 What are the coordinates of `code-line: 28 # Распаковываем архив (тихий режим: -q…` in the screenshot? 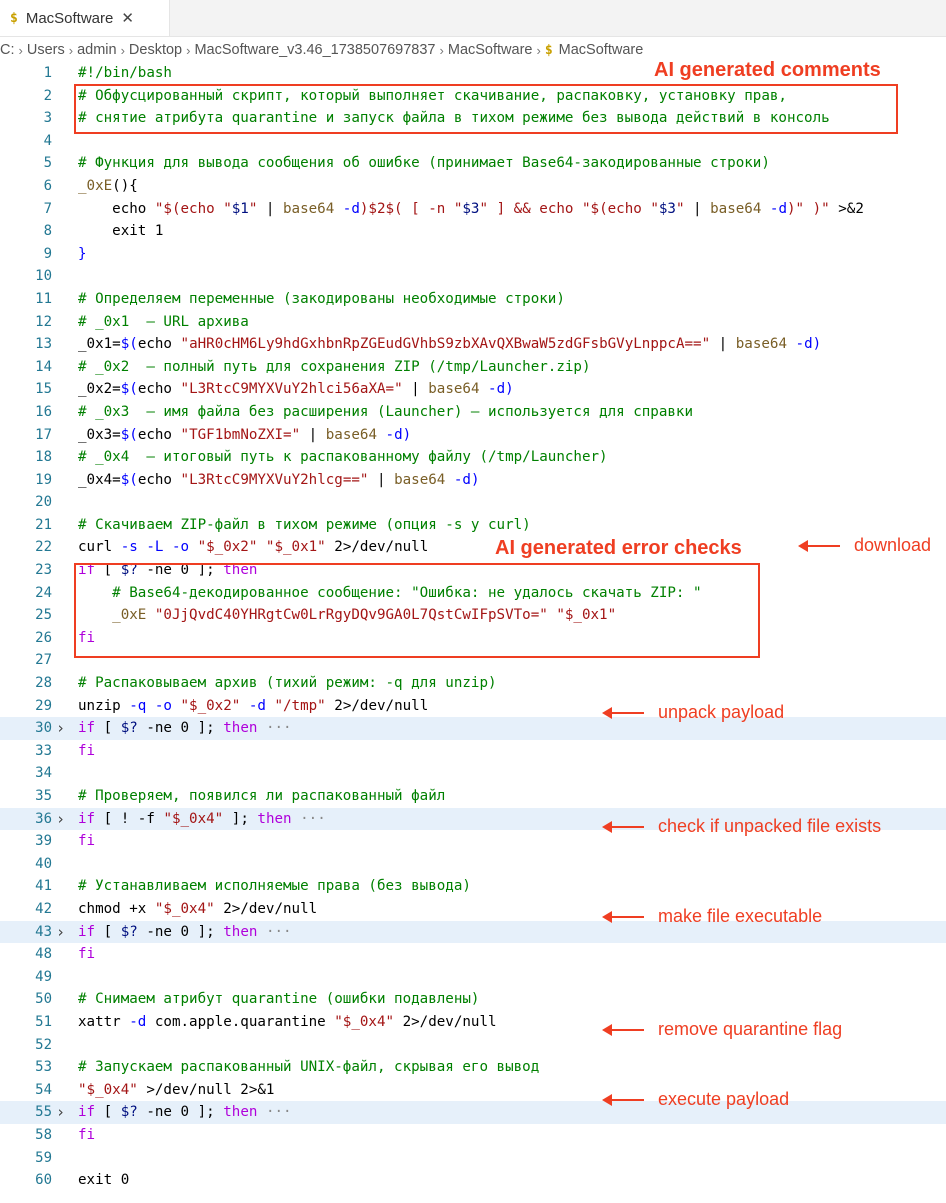 It's located at (473, 683).